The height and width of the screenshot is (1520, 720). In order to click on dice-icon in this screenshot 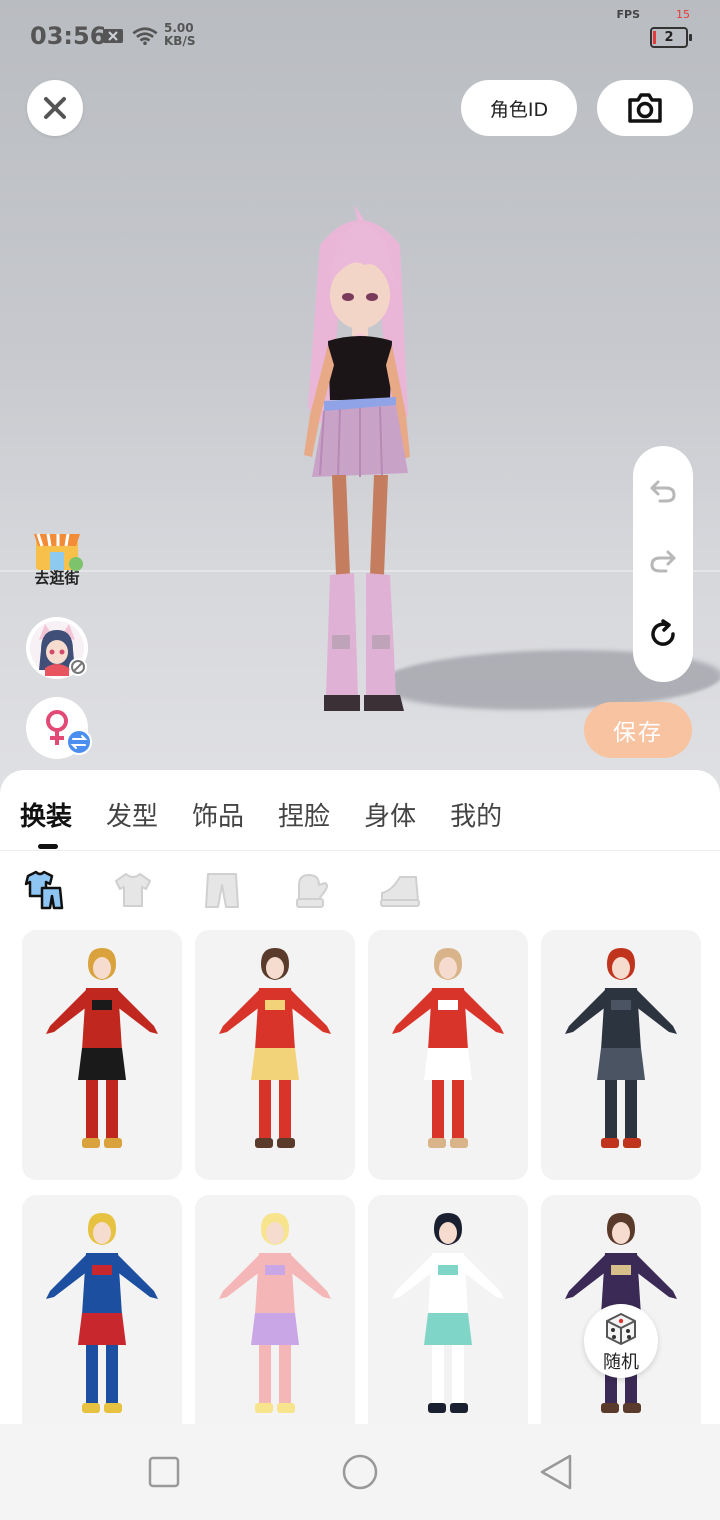, I will do `click(621, 1329)`.